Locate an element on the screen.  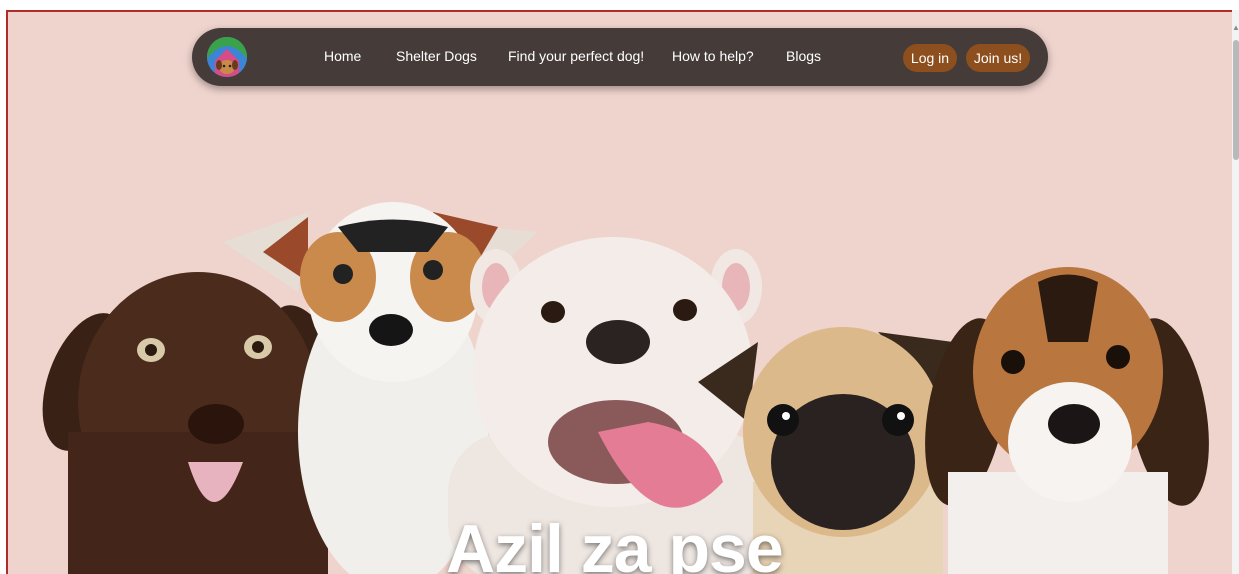
hero-title: Azil za pse is located at coordinates (615, 542).